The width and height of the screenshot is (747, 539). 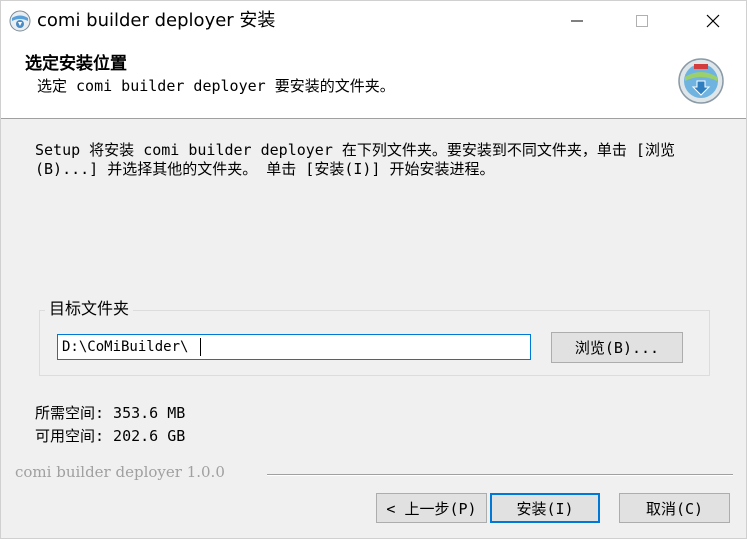 I want to click on brand-text: comi builder deployer 1.0.0, so click(x=120, y=472).